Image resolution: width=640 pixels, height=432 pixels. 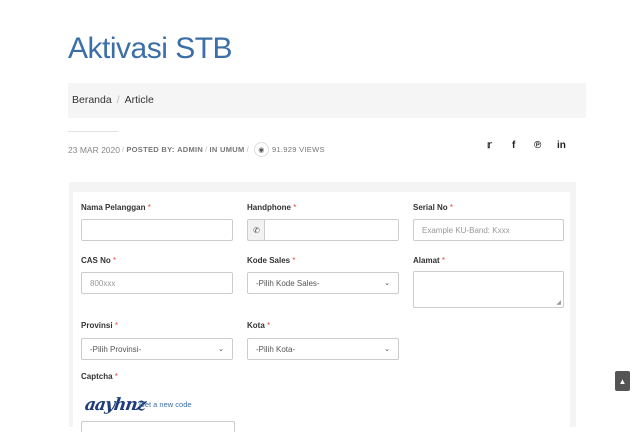 What do you see at coordinates (157, 283) in the screenshot?
I see `cas-no-input: 800xxx` at bounding box center [157, 283].